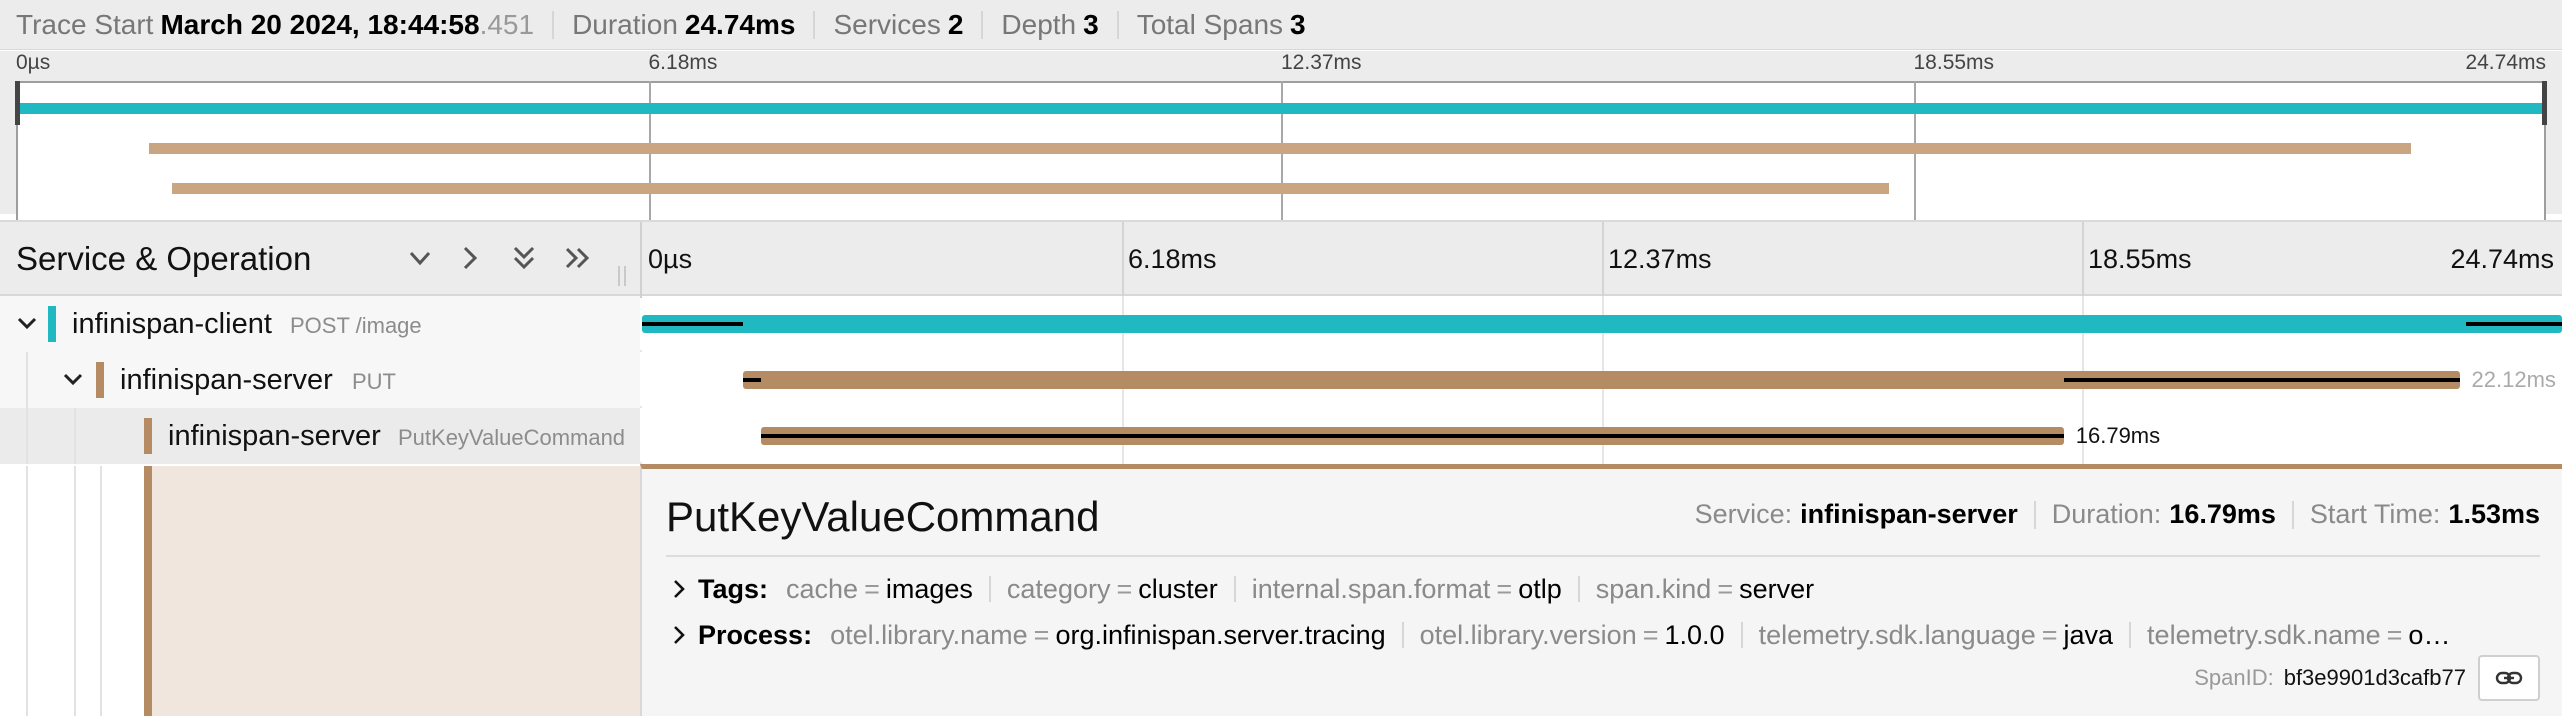 The width and height of the screenshot is (2562, 716). I want to click on link-icon, so click(2509, 678).